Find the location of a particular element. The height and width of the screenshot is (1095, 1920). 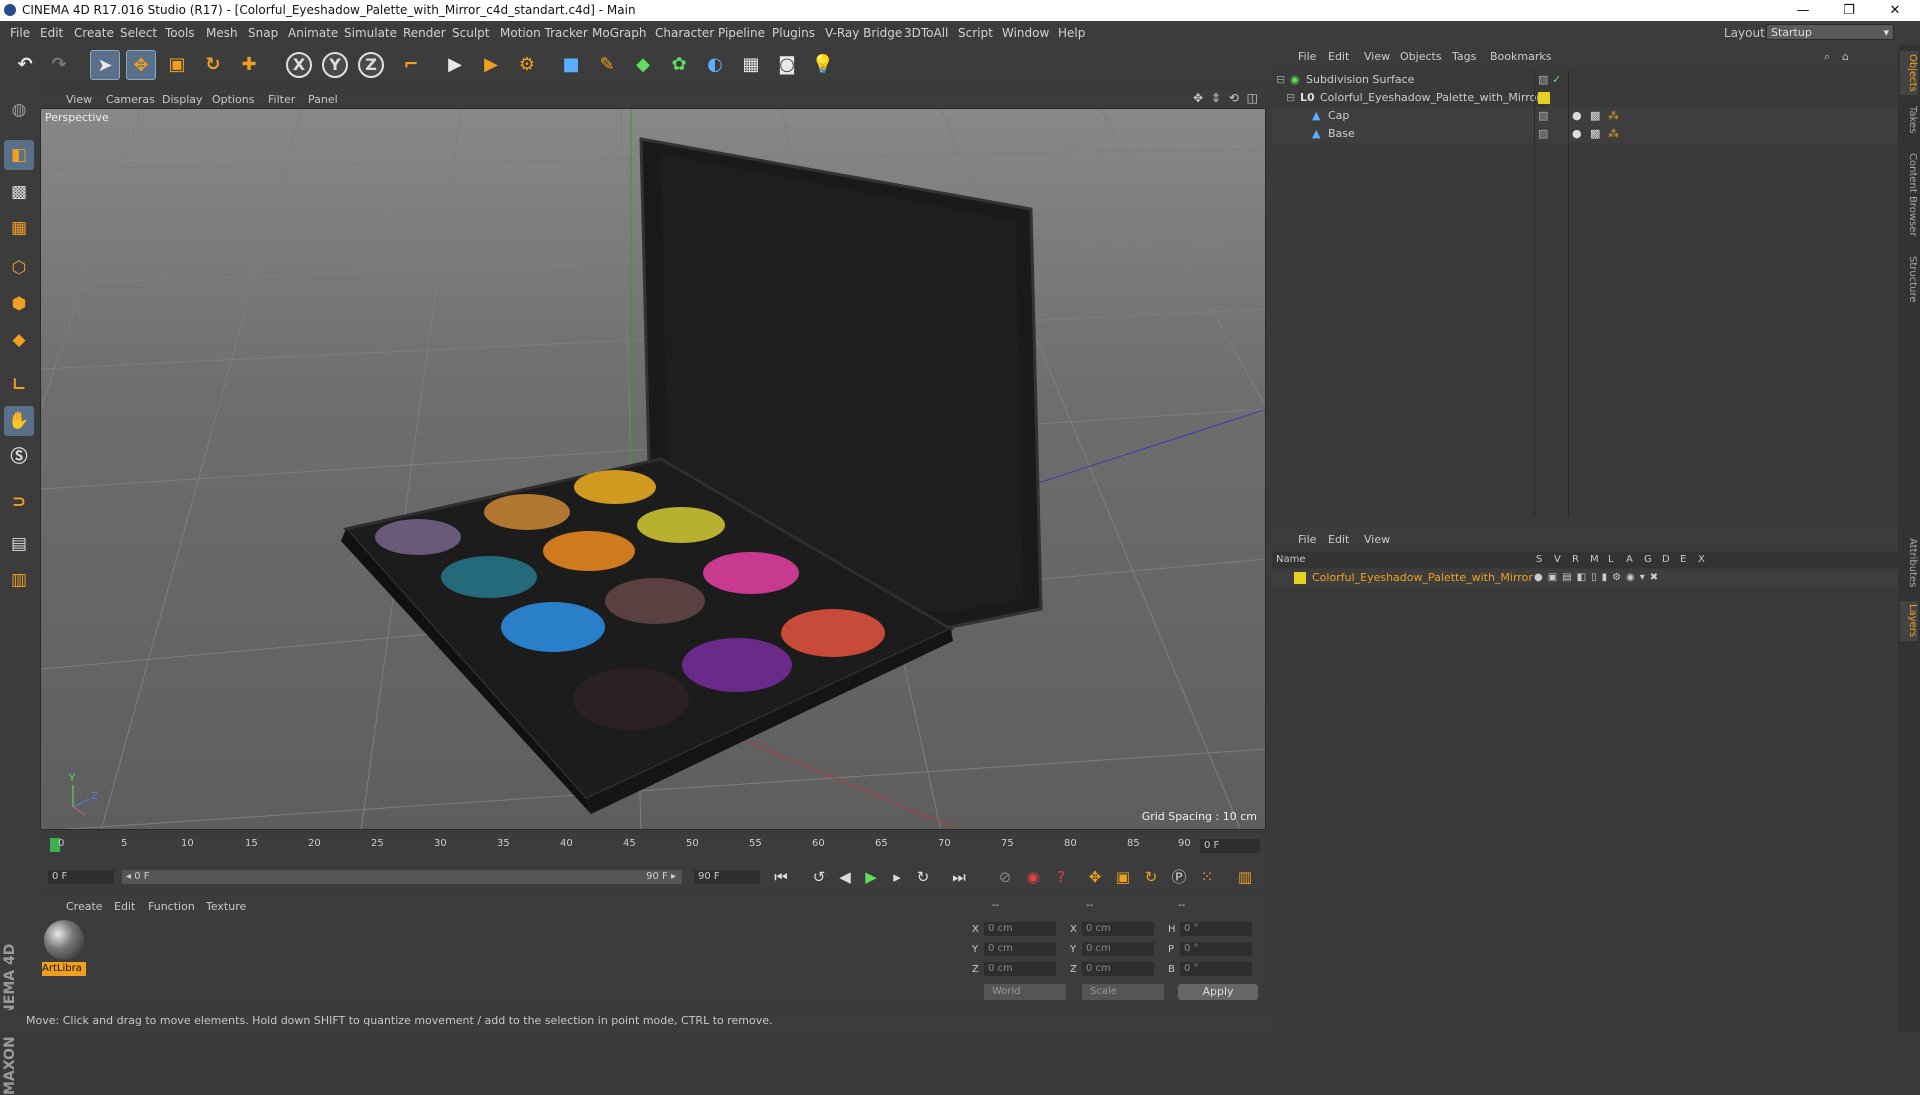

key-parameter-icon: Ⓟ is located at coordinates (1179, 877).